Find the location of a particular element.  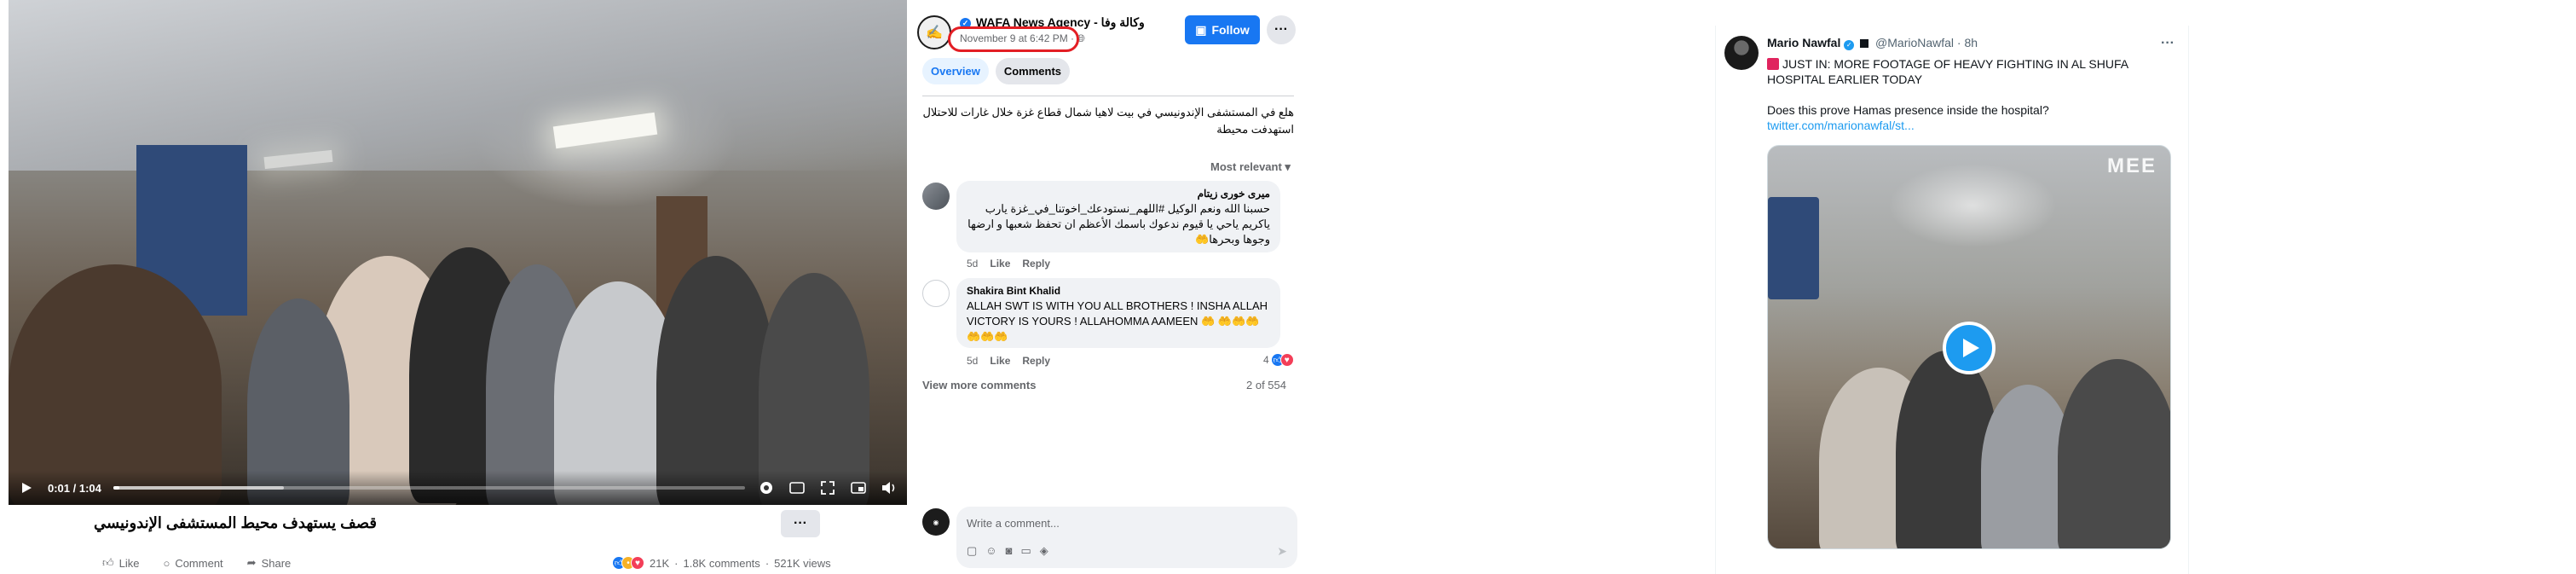

follow-button: ▣ Follow is located at coordinates (1222, 29).